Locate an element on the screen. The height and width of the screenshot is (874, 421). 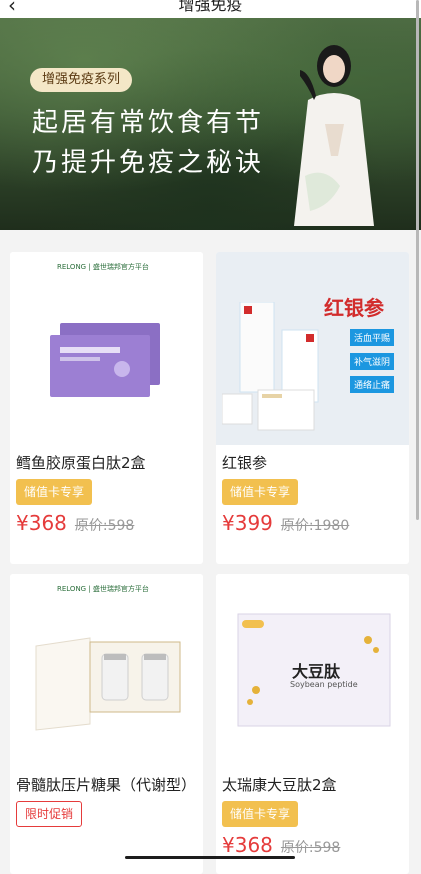
product-image: 大豆肽 Soybean peptide is located at coordinates (312, 670).